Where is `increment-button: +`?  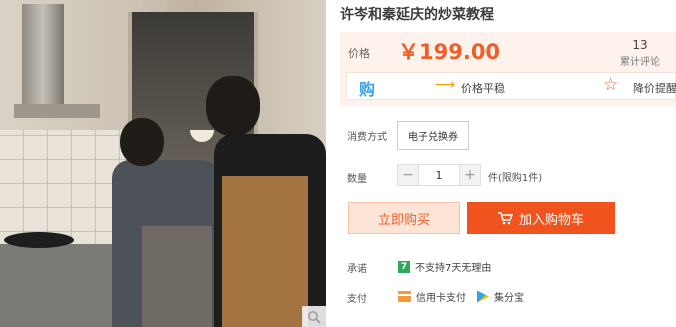 increment-button: + is located at coordinates (470, 175).